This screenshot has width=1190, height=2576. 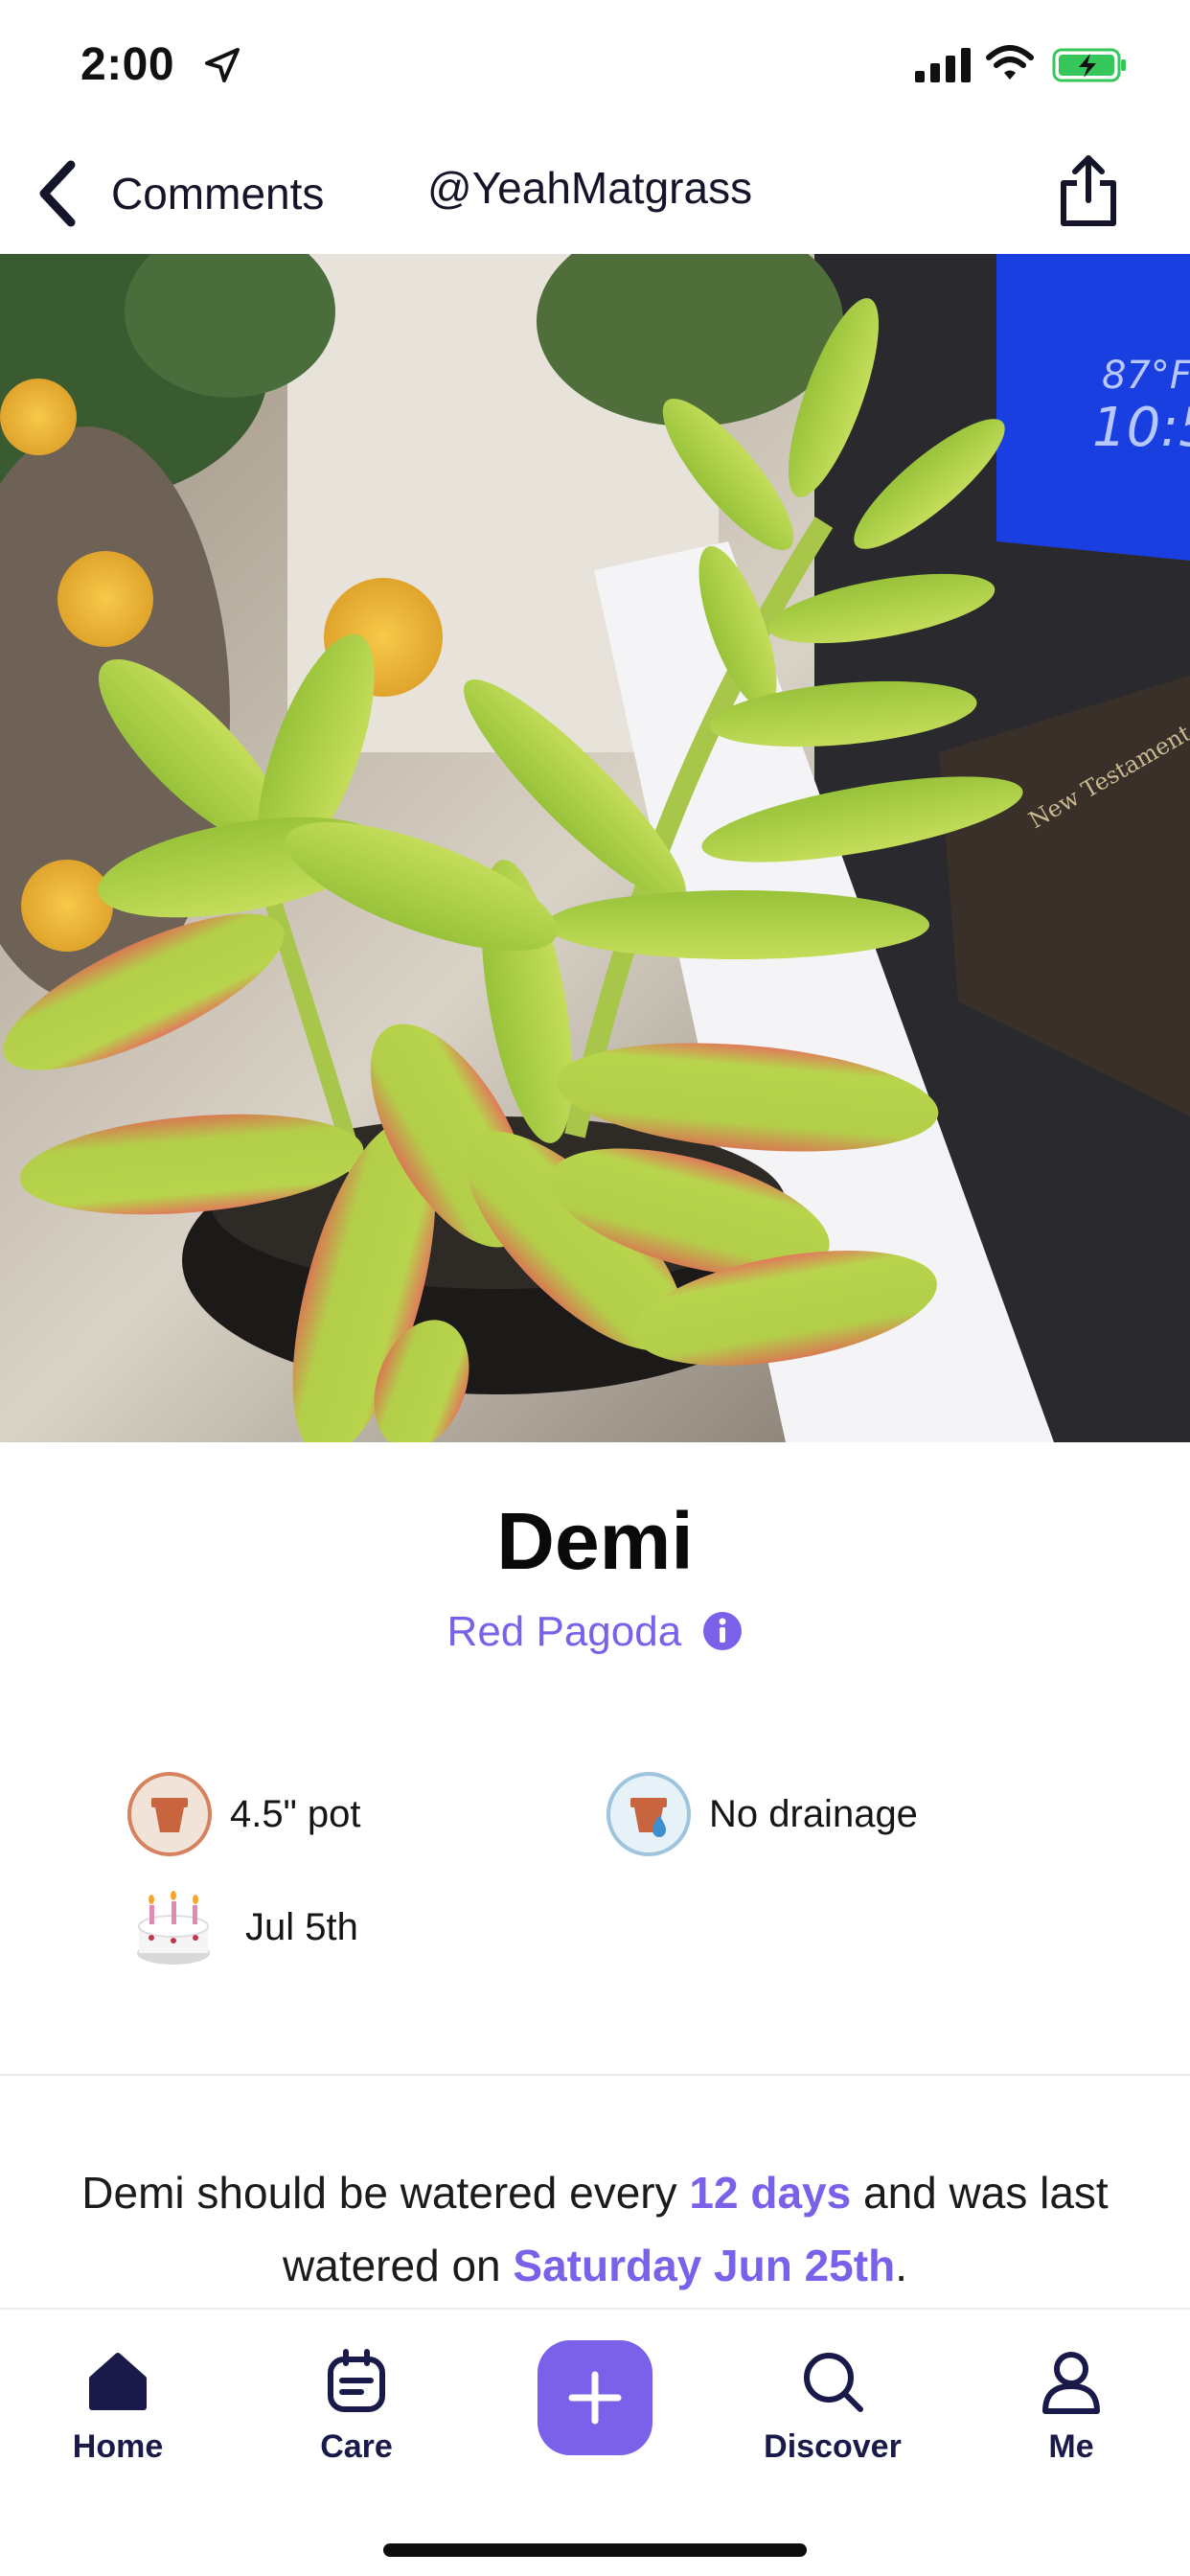 I want to click on pot-size-attribute: 4.5" pot, so click(x=244, y=1814).